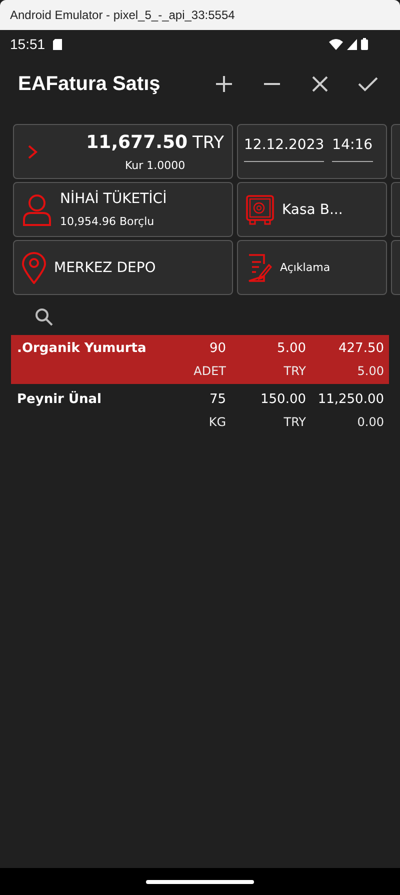  Describe the element at coordinates (137, 142) in the screenshot. I see `total-amount: 11,677.50` at that location.